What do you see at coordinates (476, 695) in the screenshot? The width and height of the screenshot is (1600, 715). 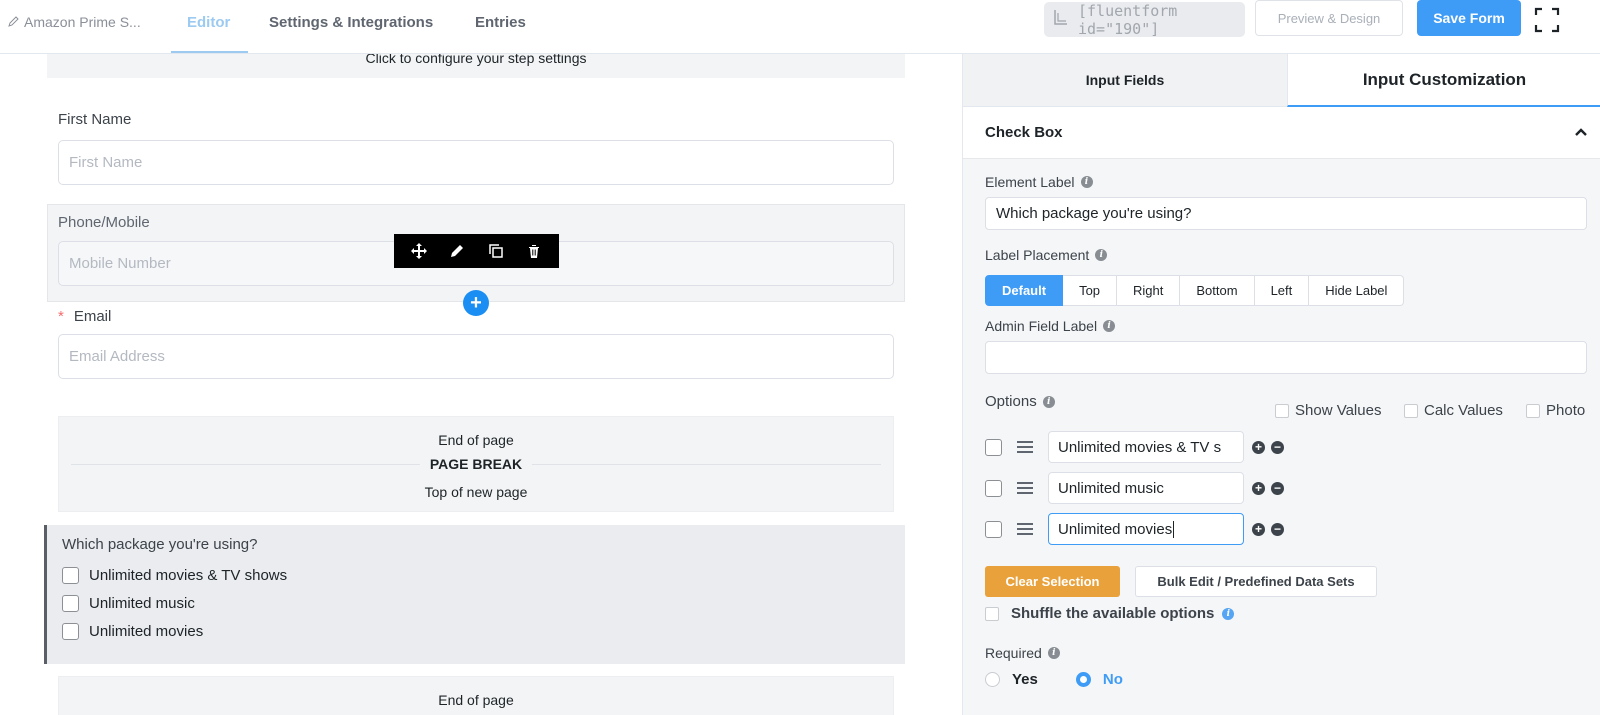 I see `page-break-block-2: End of page` at bounding box center [476, 695].